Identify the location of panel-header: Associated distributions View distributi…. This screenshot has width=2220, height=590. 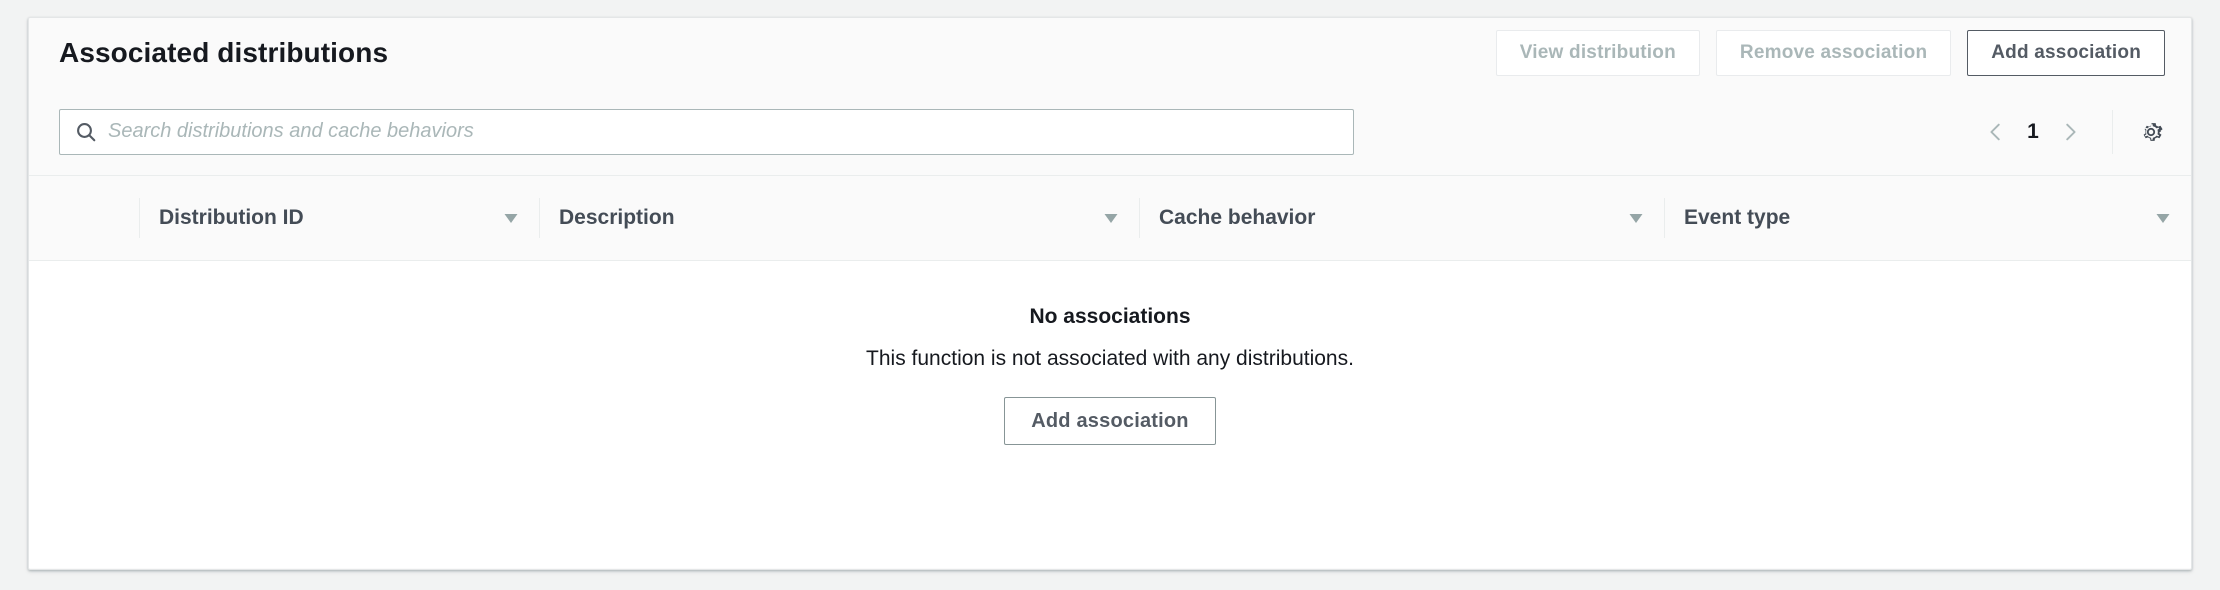
(1110, 52).